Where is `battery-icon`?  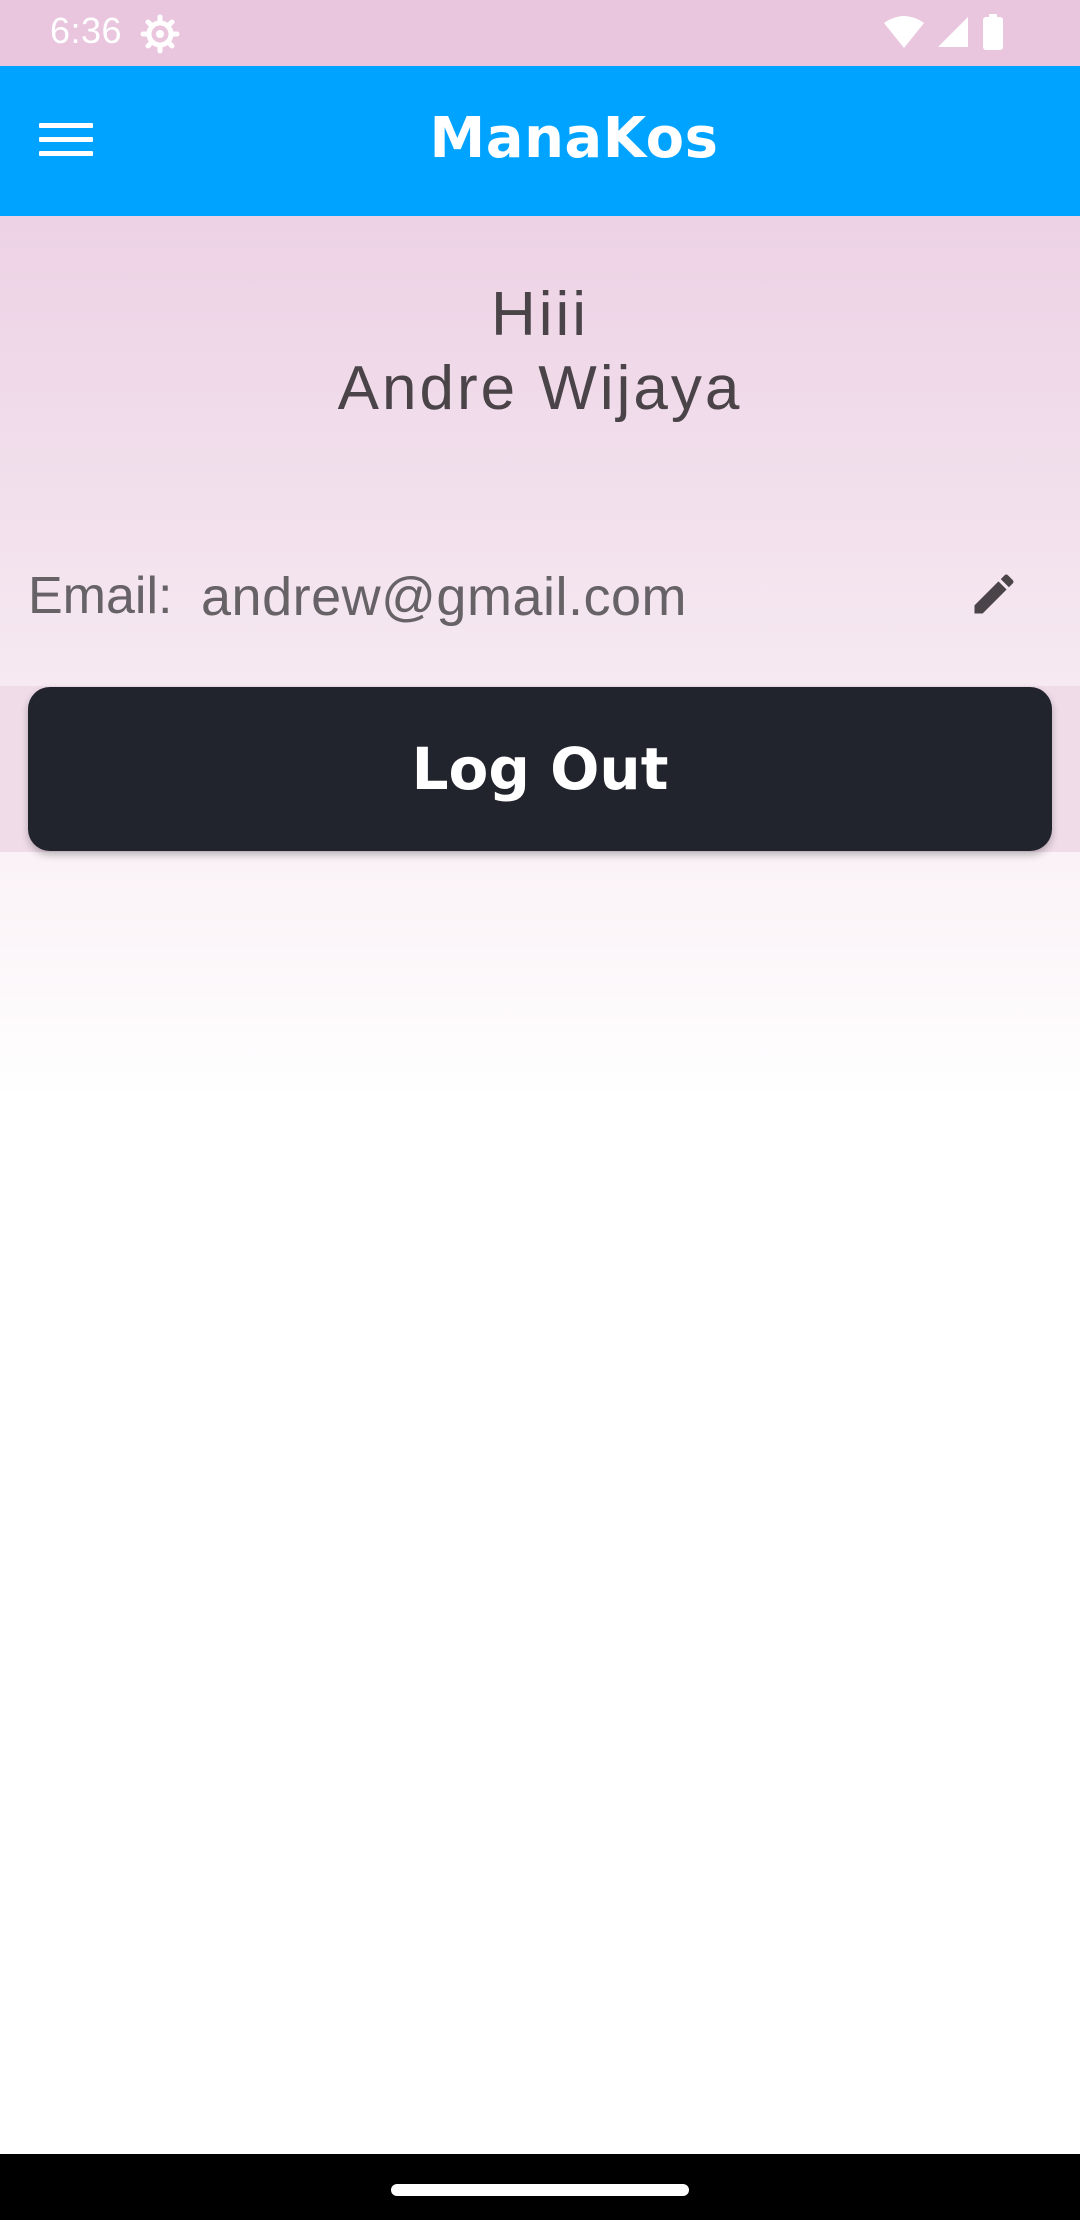 battery-icon is located at coordinates (993, 34).